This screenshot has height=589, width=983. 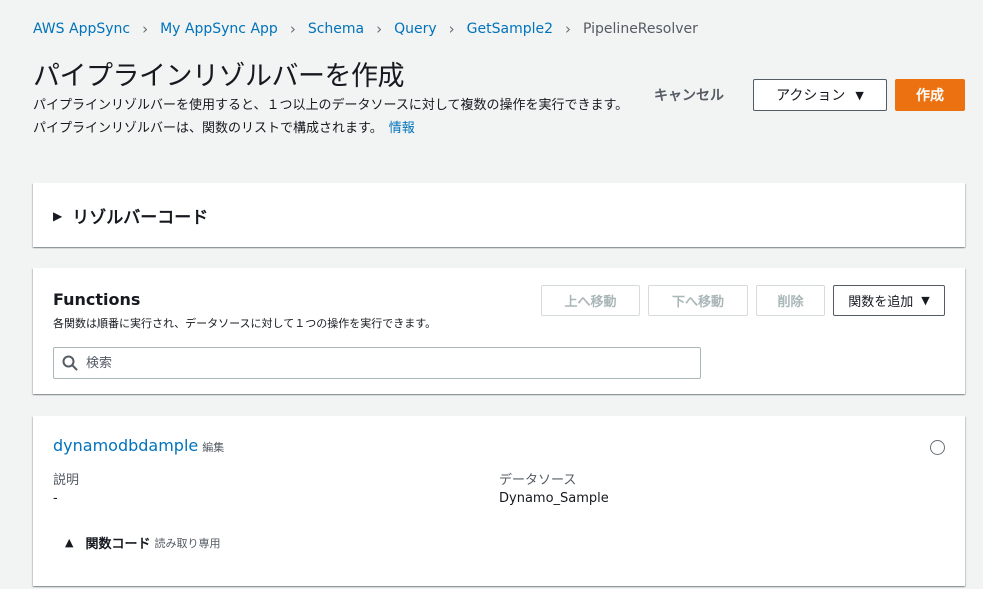 I want to click on breadcrumb-app: My AppSync App, so click(x=219, y=29).